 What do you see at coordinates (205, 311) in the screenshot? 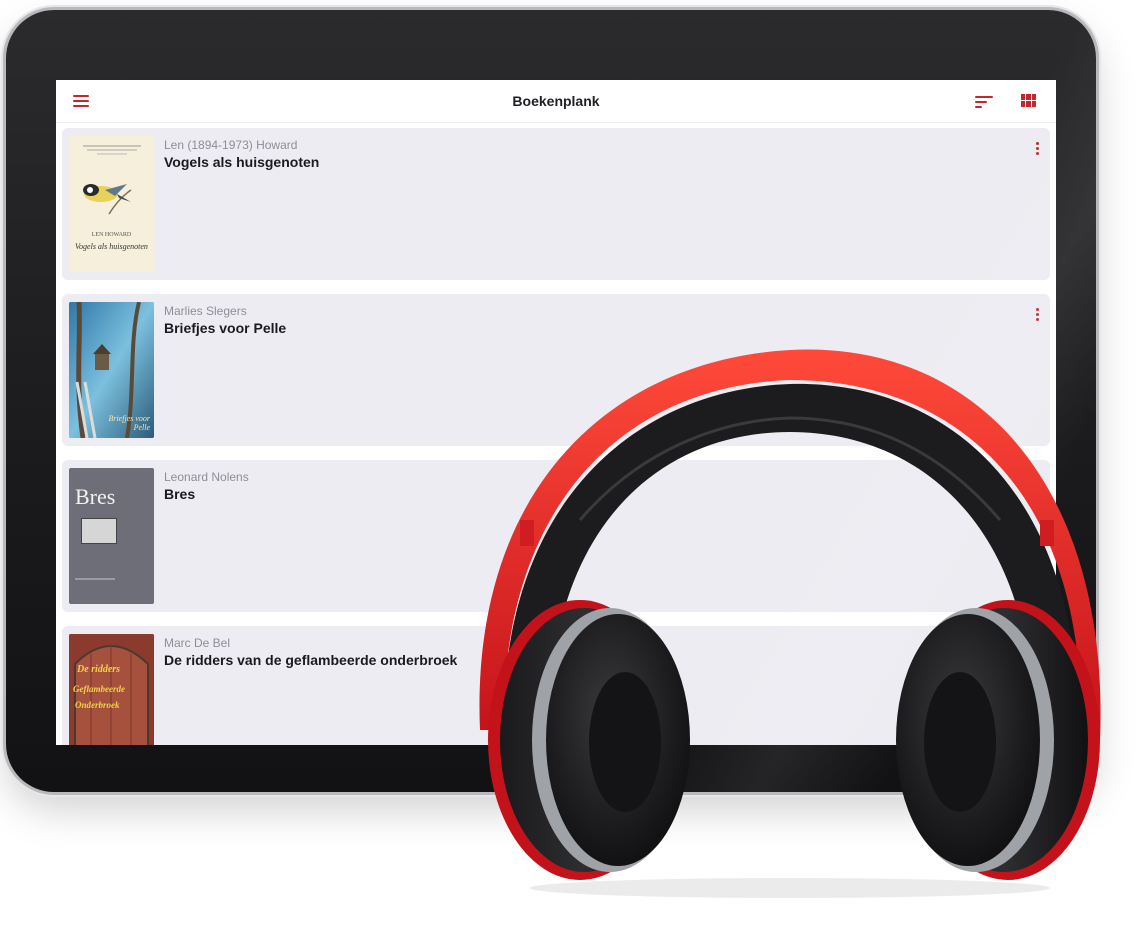
I see `book-author: Marlies Slegers` at bounding box center [205, 311].